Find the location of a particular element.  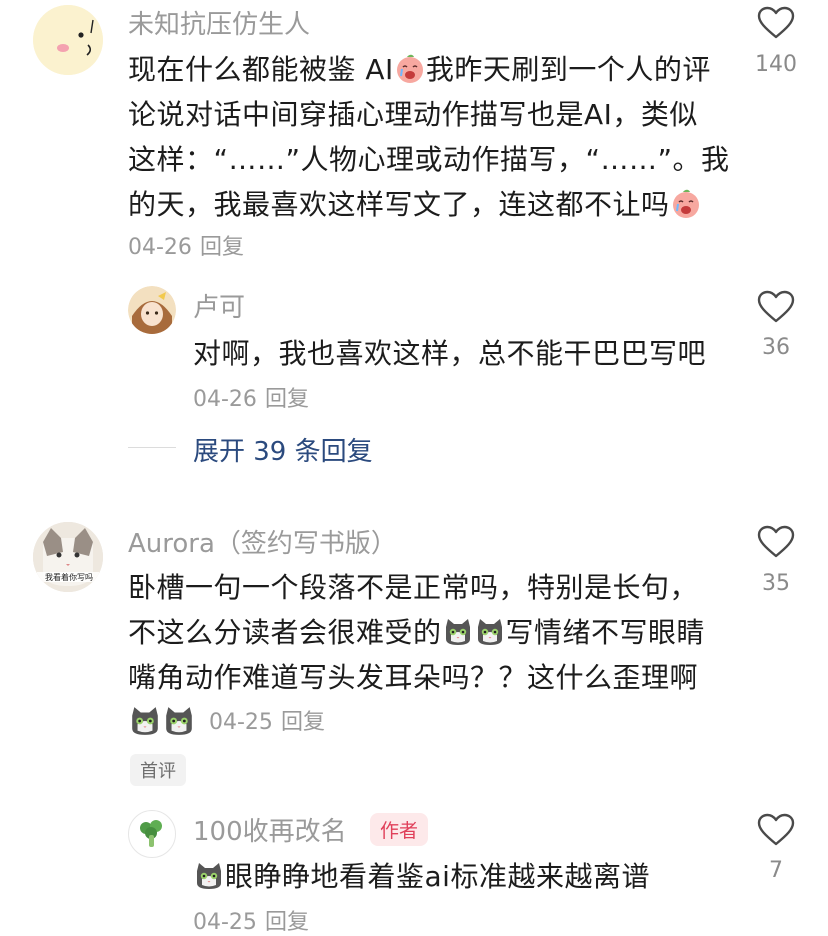

comment-meta: 04-25 回复 is located at coordinates (226, 720).